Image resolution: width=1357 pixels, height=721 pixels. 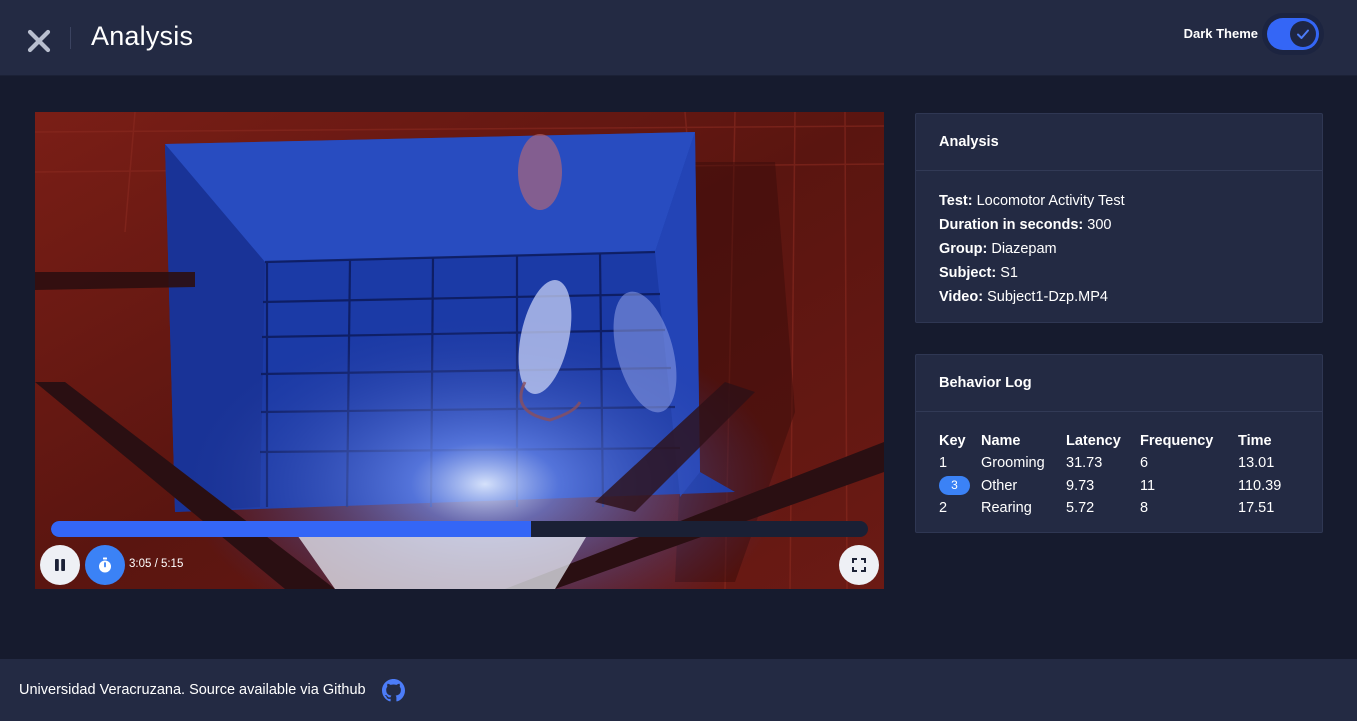 I want to click on stopwatch-icon, so click(x=105, y=565).